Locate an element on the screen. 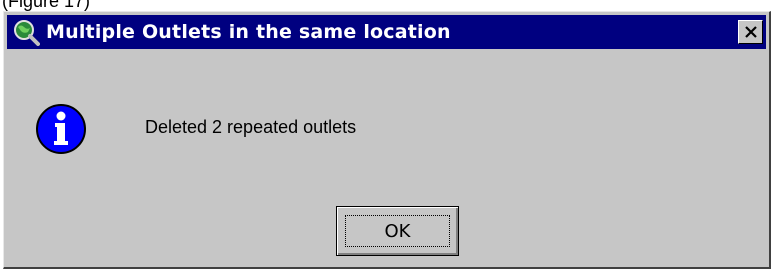  ok-button: OK is located at coordinates (397, 231).